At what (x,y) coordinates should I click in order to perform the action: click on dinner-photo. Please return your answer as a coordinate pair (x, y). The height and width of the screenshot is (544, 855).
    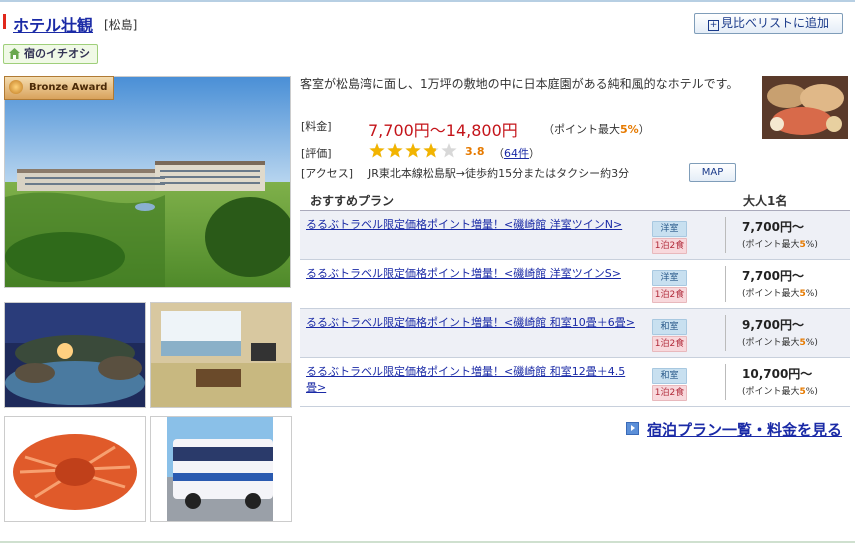
    Looking at the image, I should click on (805, 107).